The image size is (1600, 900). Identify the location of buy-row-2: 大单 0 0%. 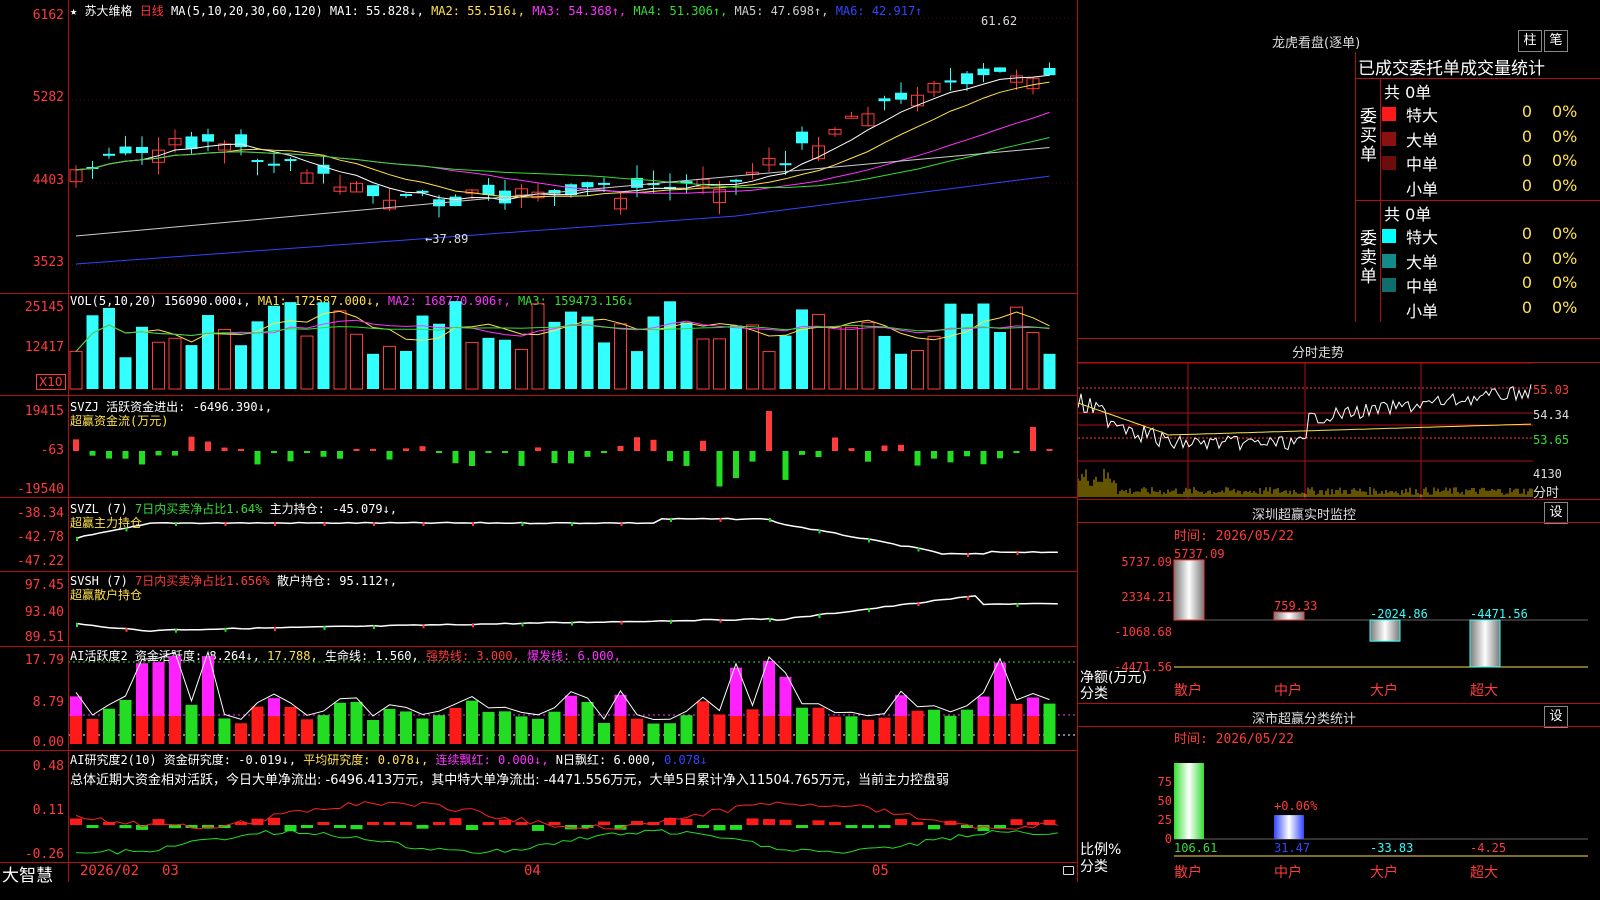
(1480, 138).